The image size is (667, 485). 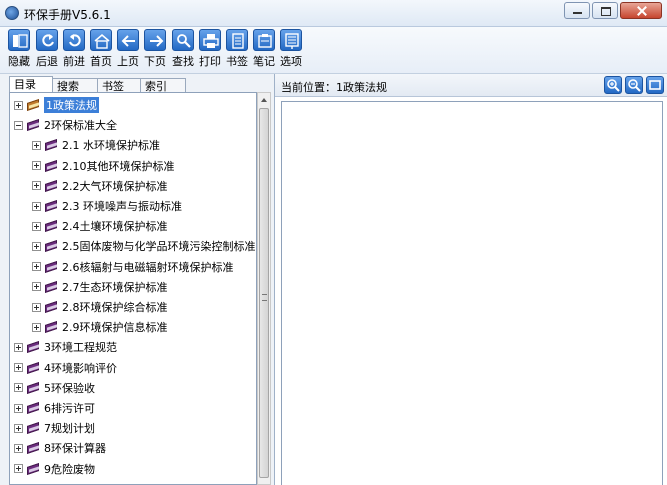 I want to click on collapse-icon, so click(x=18, y=125).